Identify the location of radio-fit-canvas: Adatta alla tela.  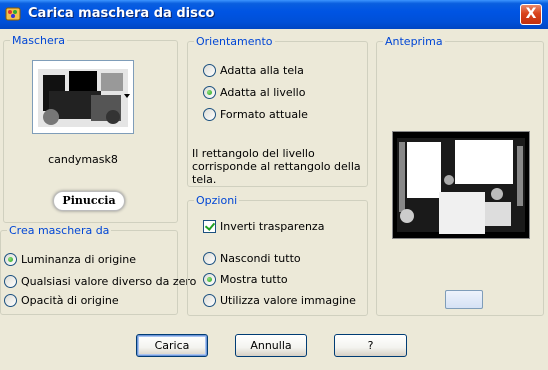
(253, 70).